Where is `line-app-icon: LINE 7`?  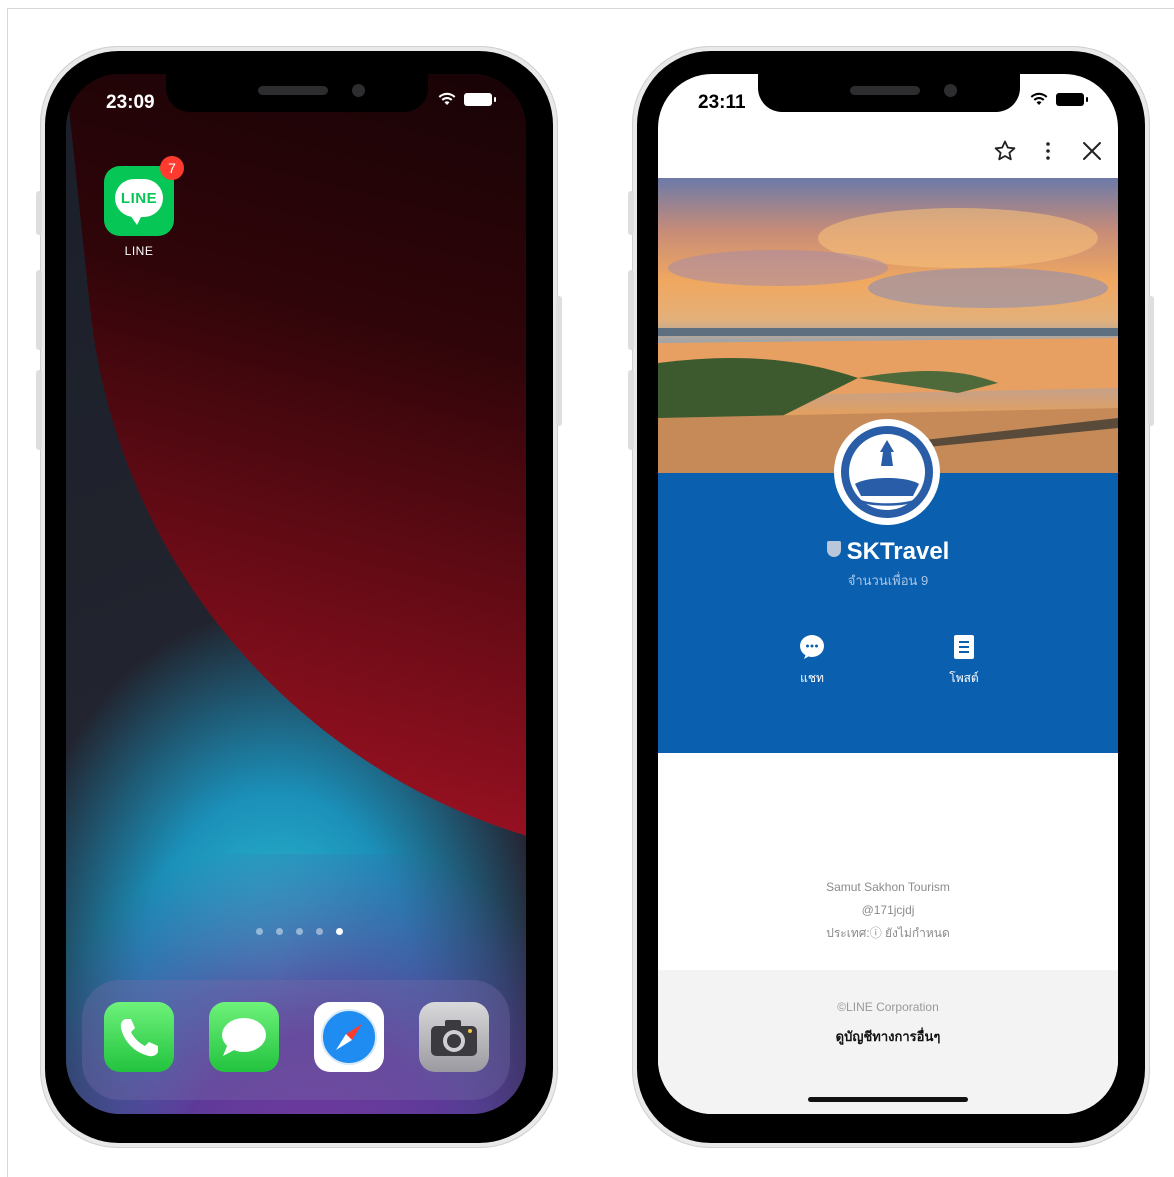 line-app-icon: LINE 7 is located at coordinates (144, 196).